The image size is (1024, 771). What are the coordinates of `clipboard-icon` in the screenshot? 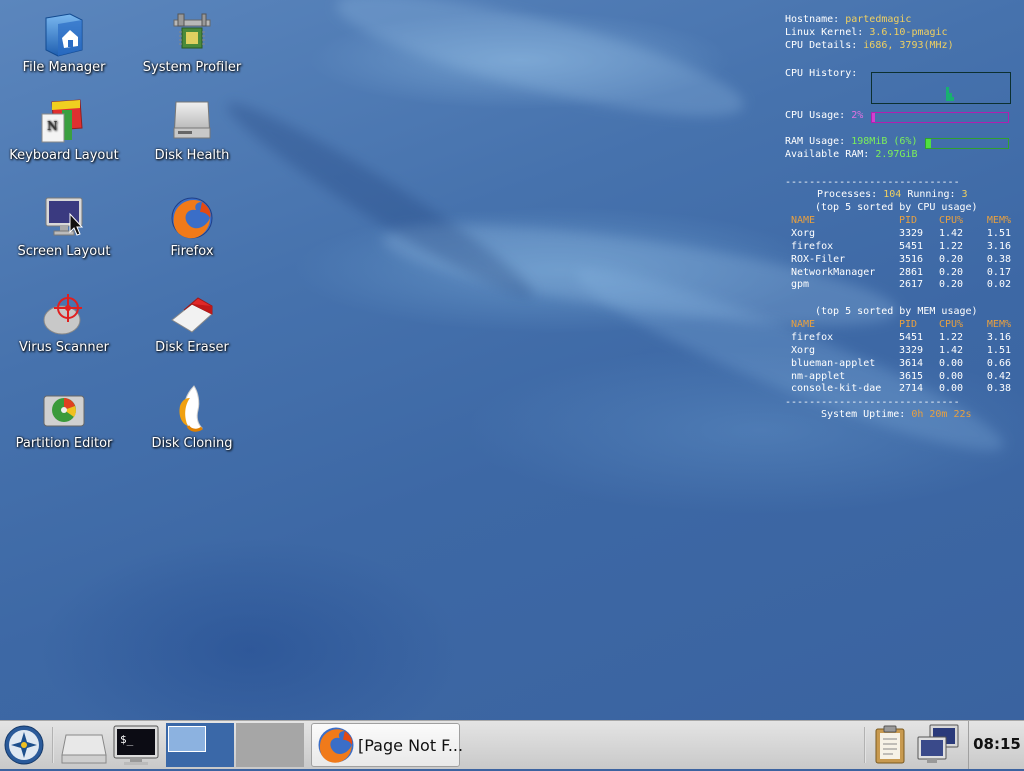 It's located at (890, 744).